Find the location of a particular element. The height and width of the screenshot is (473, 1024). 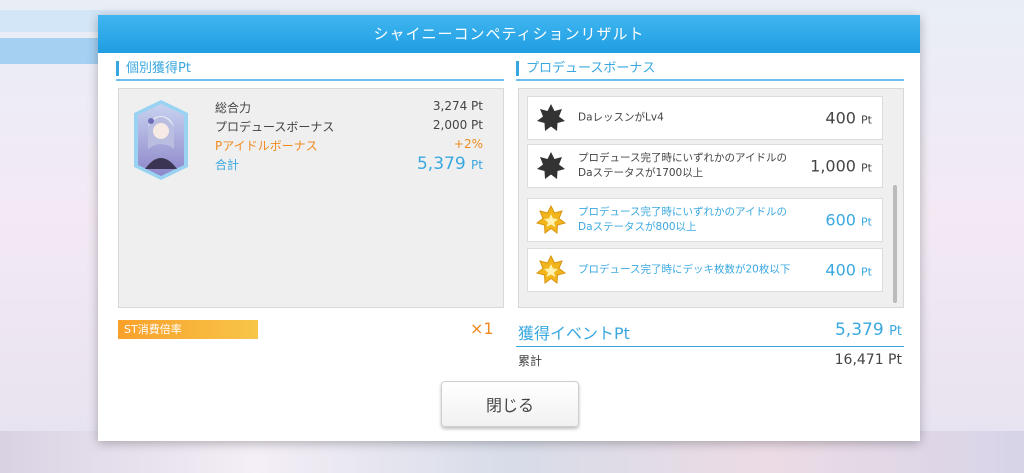

st-rate-badge: ST消費倍率 is located at coordinates (188, 329).